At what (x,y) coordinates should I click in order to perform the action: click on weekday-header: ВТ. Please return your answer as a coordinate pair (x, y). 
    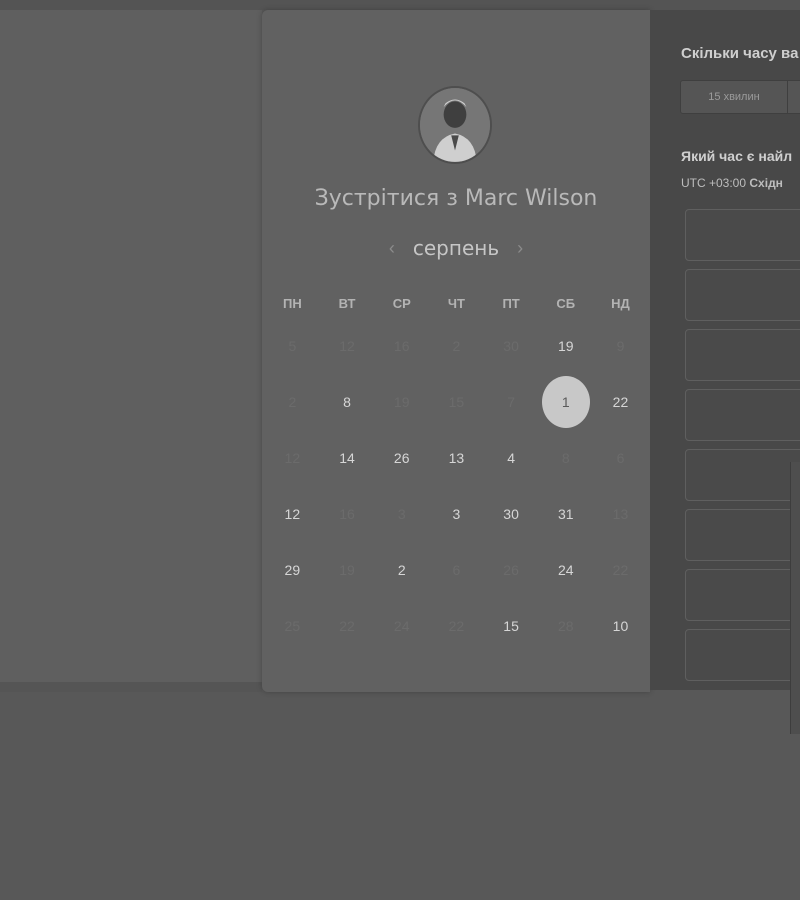
    Looking at the image, I should click on (347, 303).